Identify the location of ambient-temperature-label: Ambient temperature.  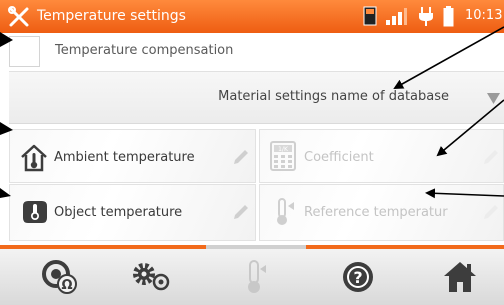
(124, 157).